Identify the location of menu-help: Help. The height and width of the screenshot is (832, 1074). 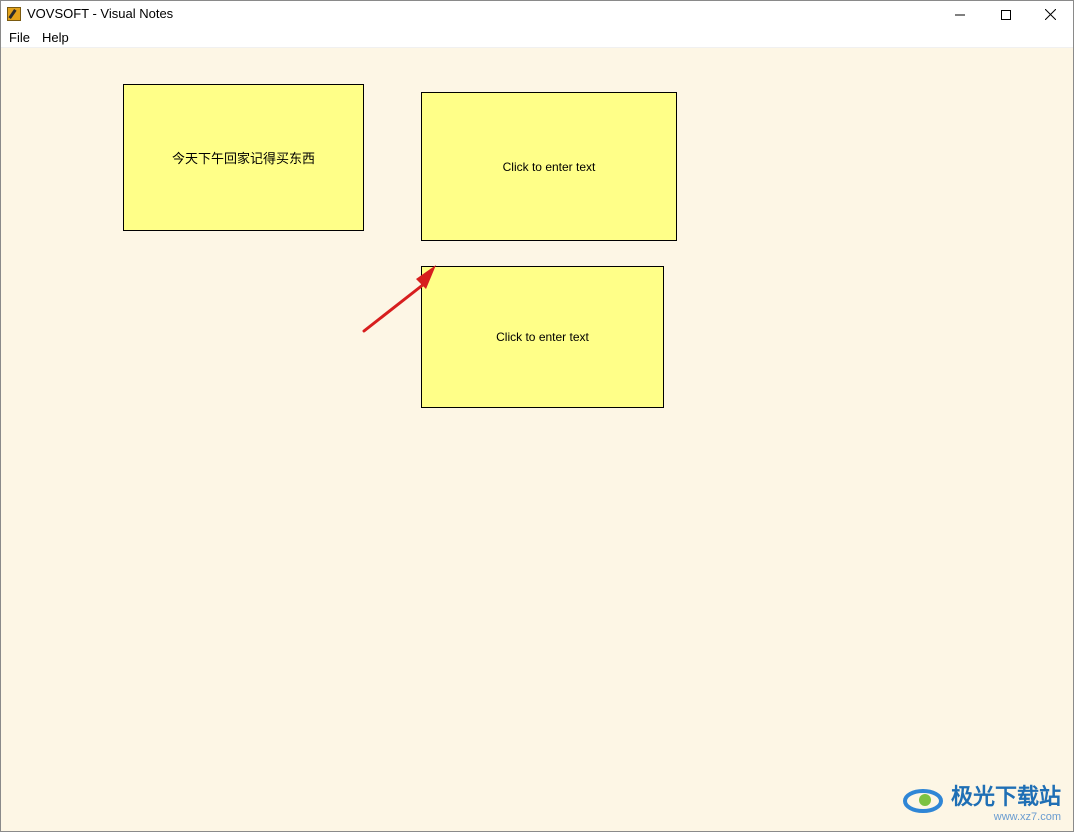
(55, 37).